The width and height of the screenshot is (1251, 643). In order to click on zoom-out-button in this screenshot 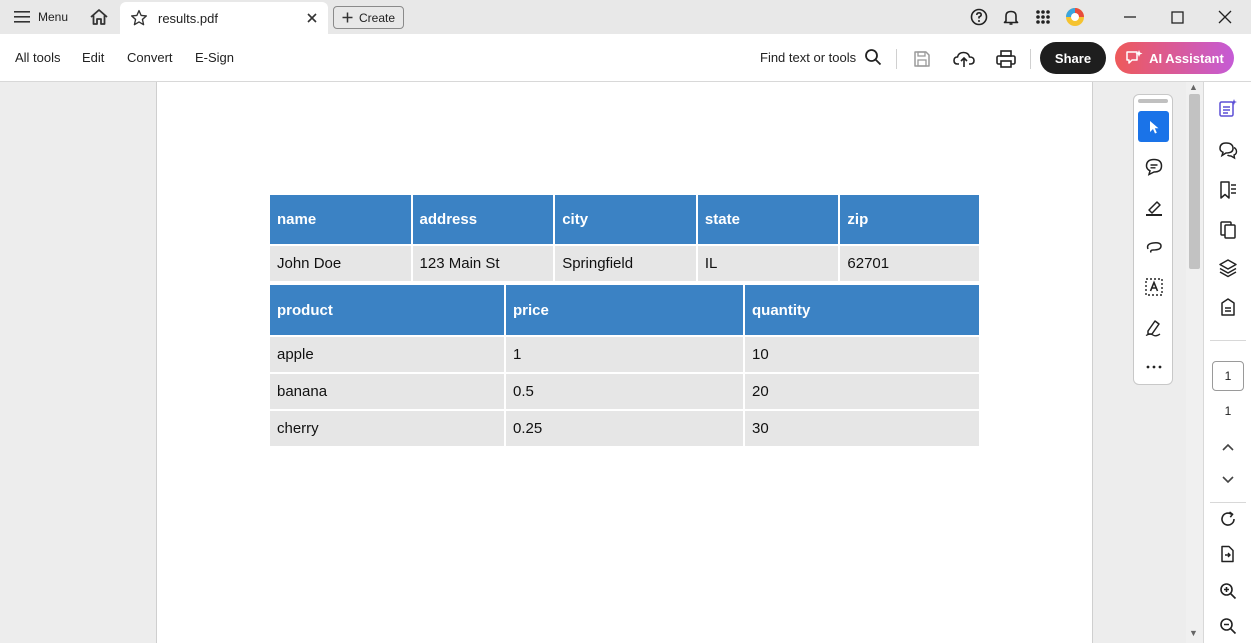, I will do `click(1228, 626)`.